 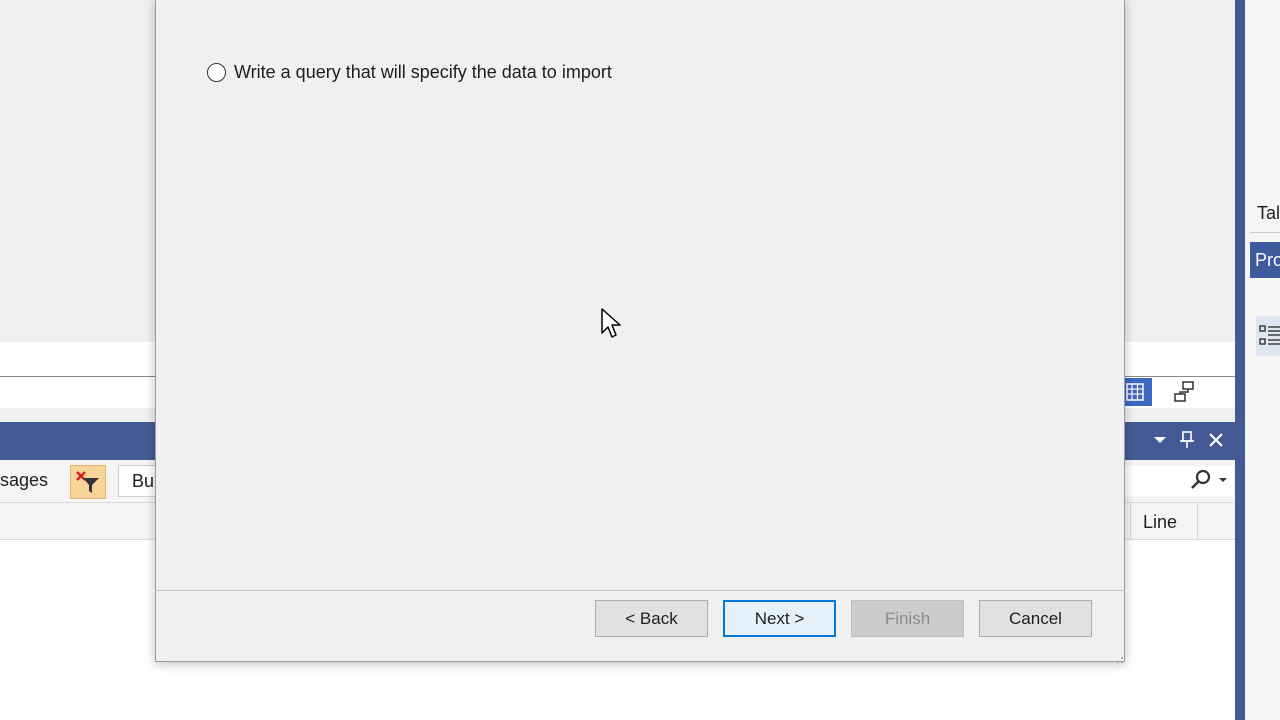 I want to click on cancel-button: Cancel, so click(x=1035, y=618).